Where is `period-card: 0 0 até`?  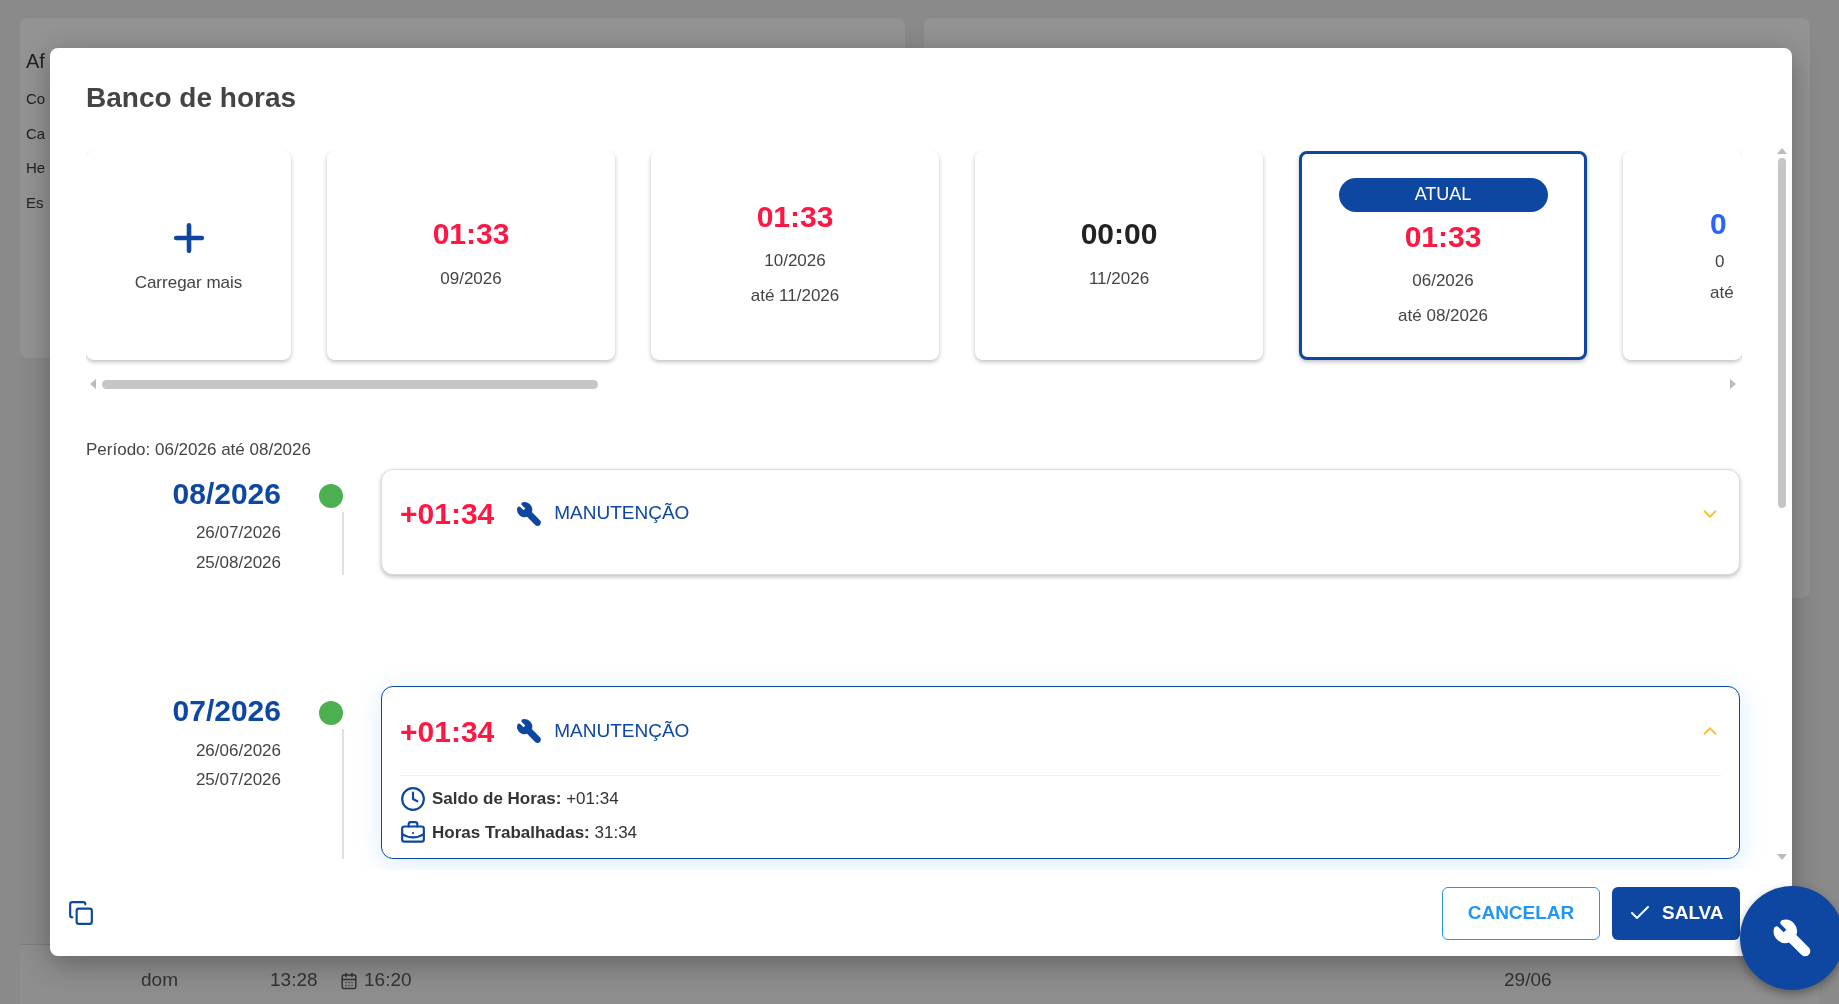
period-card: 0 0 até is located at coordinates (1682, 255).